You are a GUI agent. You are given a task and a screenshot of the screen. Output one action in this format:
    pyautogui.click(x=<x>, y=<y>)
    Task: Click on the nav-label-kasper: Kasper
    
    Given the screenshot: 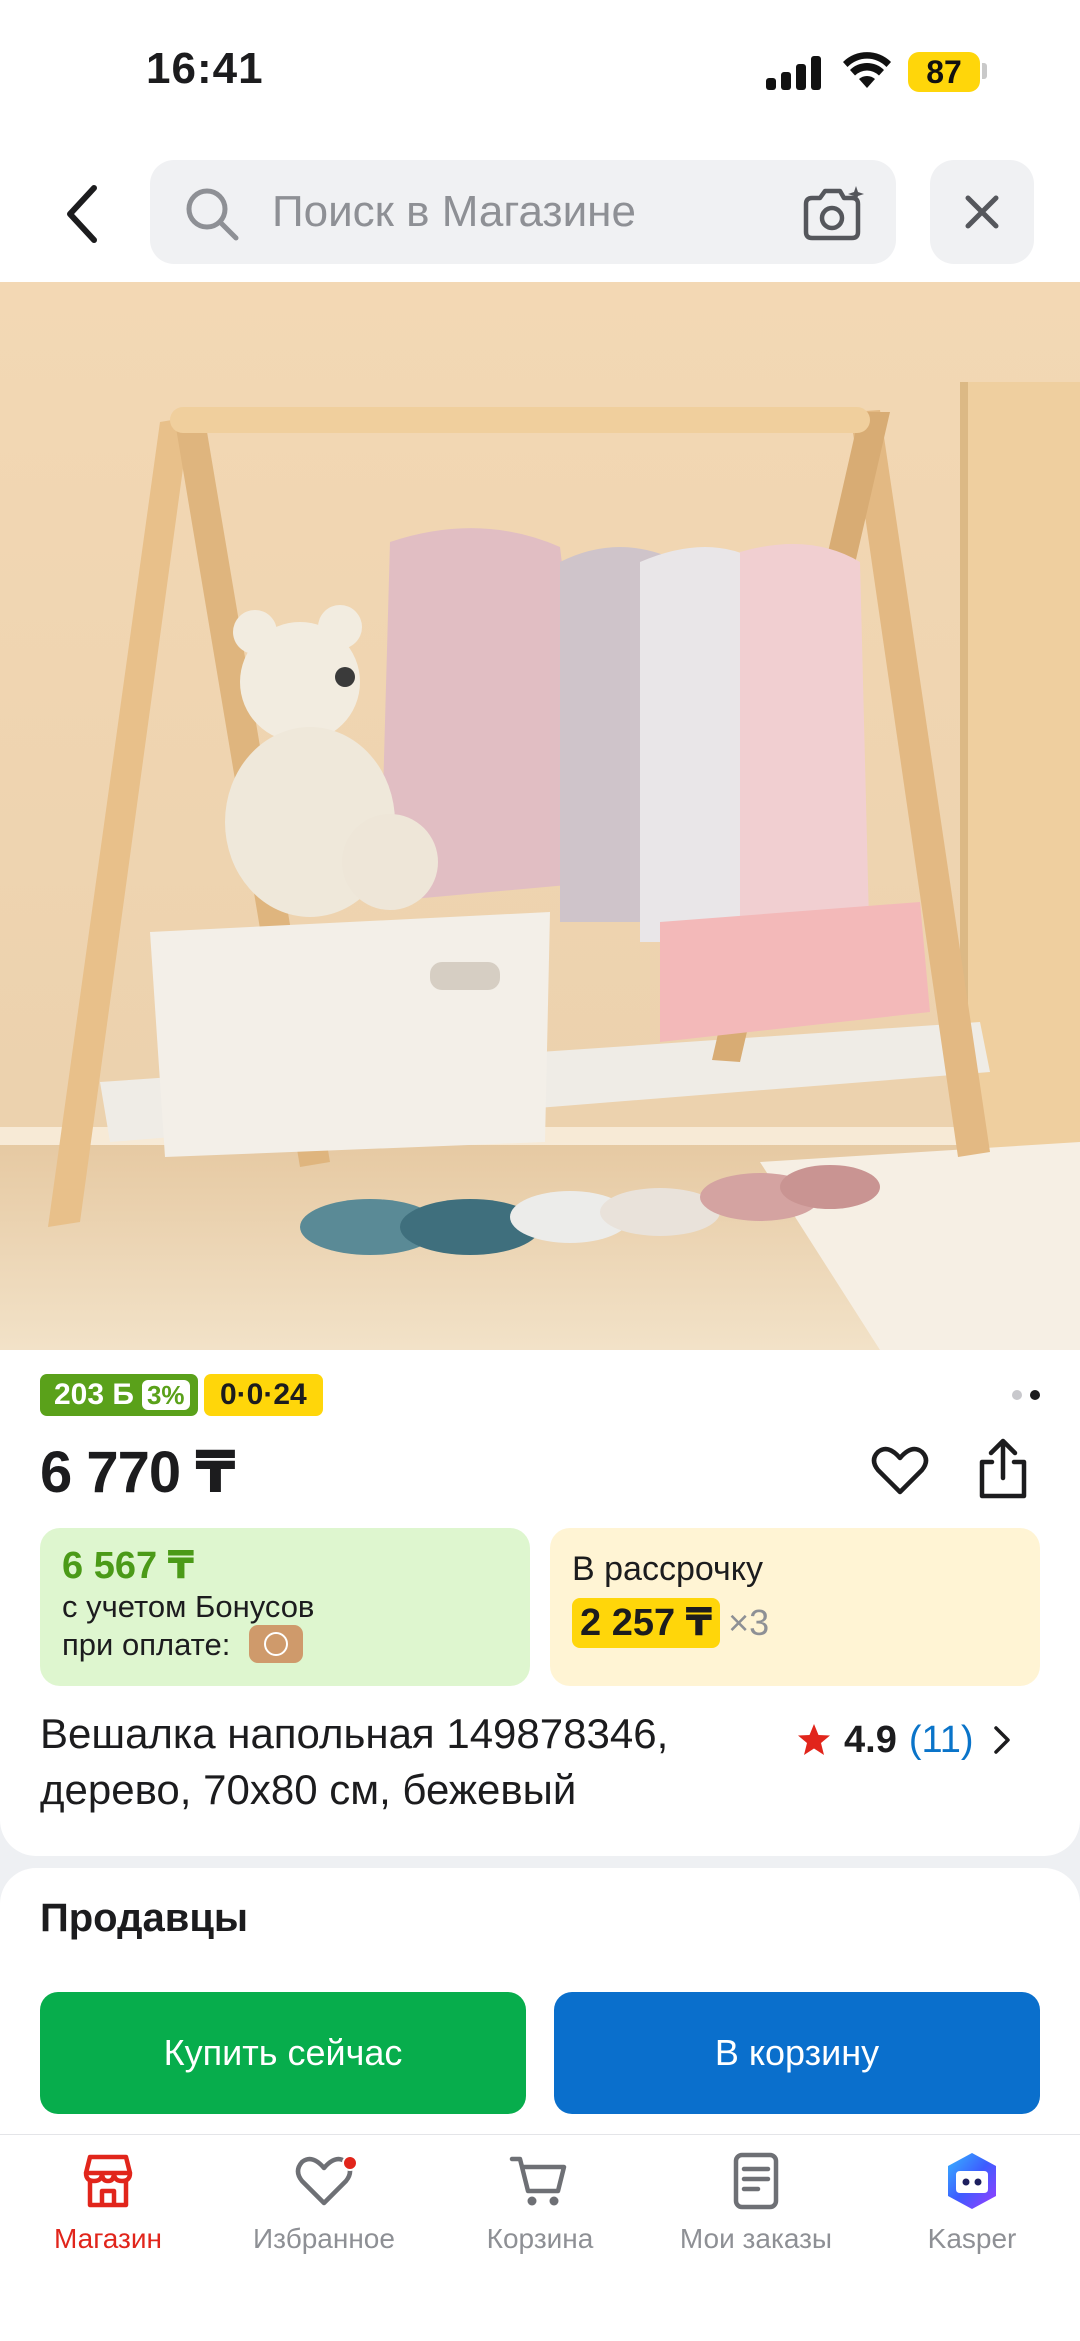 What is the action you would take?
    pyautogui.click(x=972, y=2238)
    